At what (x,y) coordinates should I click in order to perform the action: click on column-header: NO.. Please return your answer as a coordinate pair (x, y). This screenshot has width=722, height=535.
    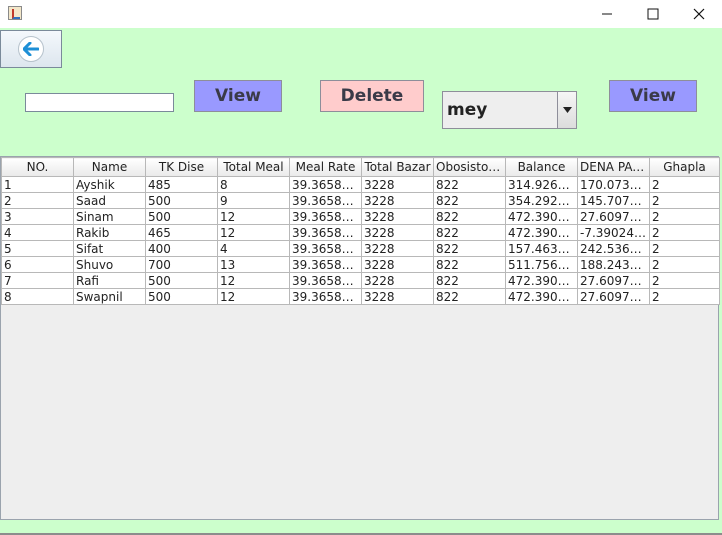
    Looking at the image, I should click on (37, 167).